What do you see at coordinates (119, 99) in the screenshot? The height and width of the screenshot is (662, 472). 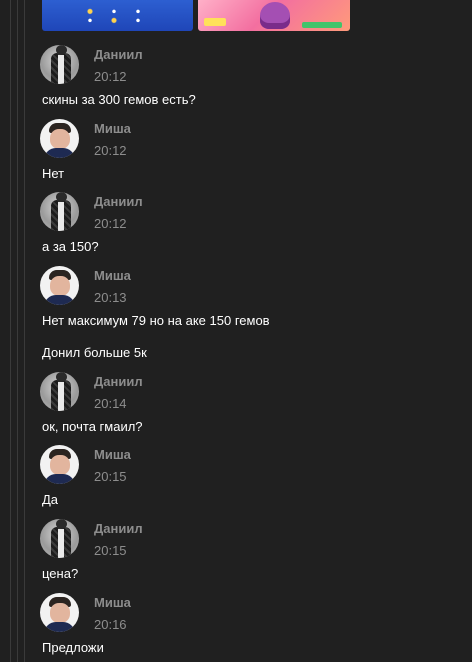 I see `message-text: скины за 300 гемов есть?` at bounding box center [119, 99].